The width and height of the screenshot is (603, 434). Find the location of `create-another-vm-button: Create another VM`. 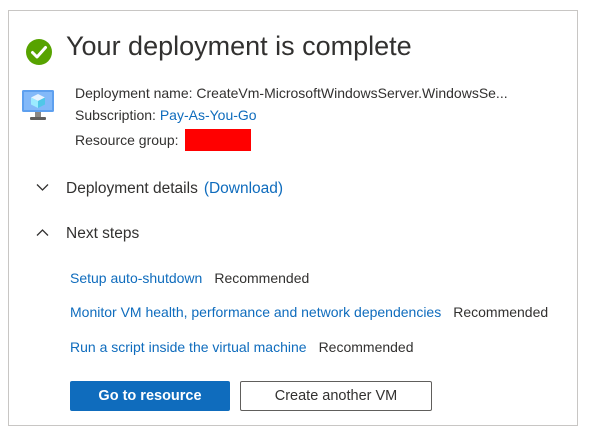

create-another-vm-button: Create another VM is located at coordinates (336, 396).